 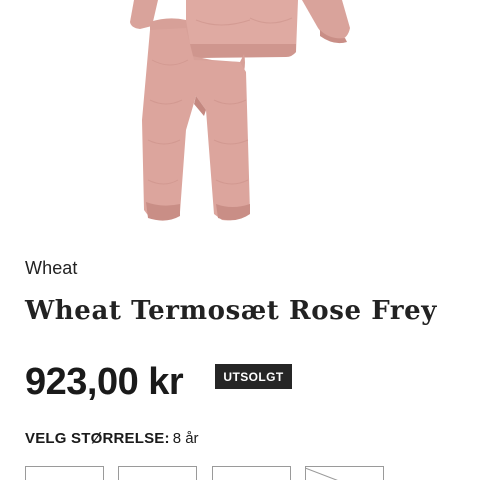 What do you see at coordinates (185, 438) in the screenshot?
I see `selected-size-value: 8 år` at bounding box center [185, 438].